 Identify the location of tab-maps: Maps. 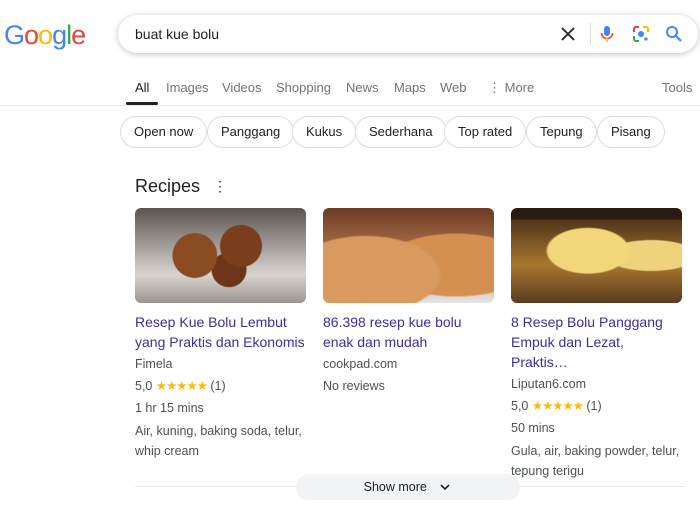
(410, 87).